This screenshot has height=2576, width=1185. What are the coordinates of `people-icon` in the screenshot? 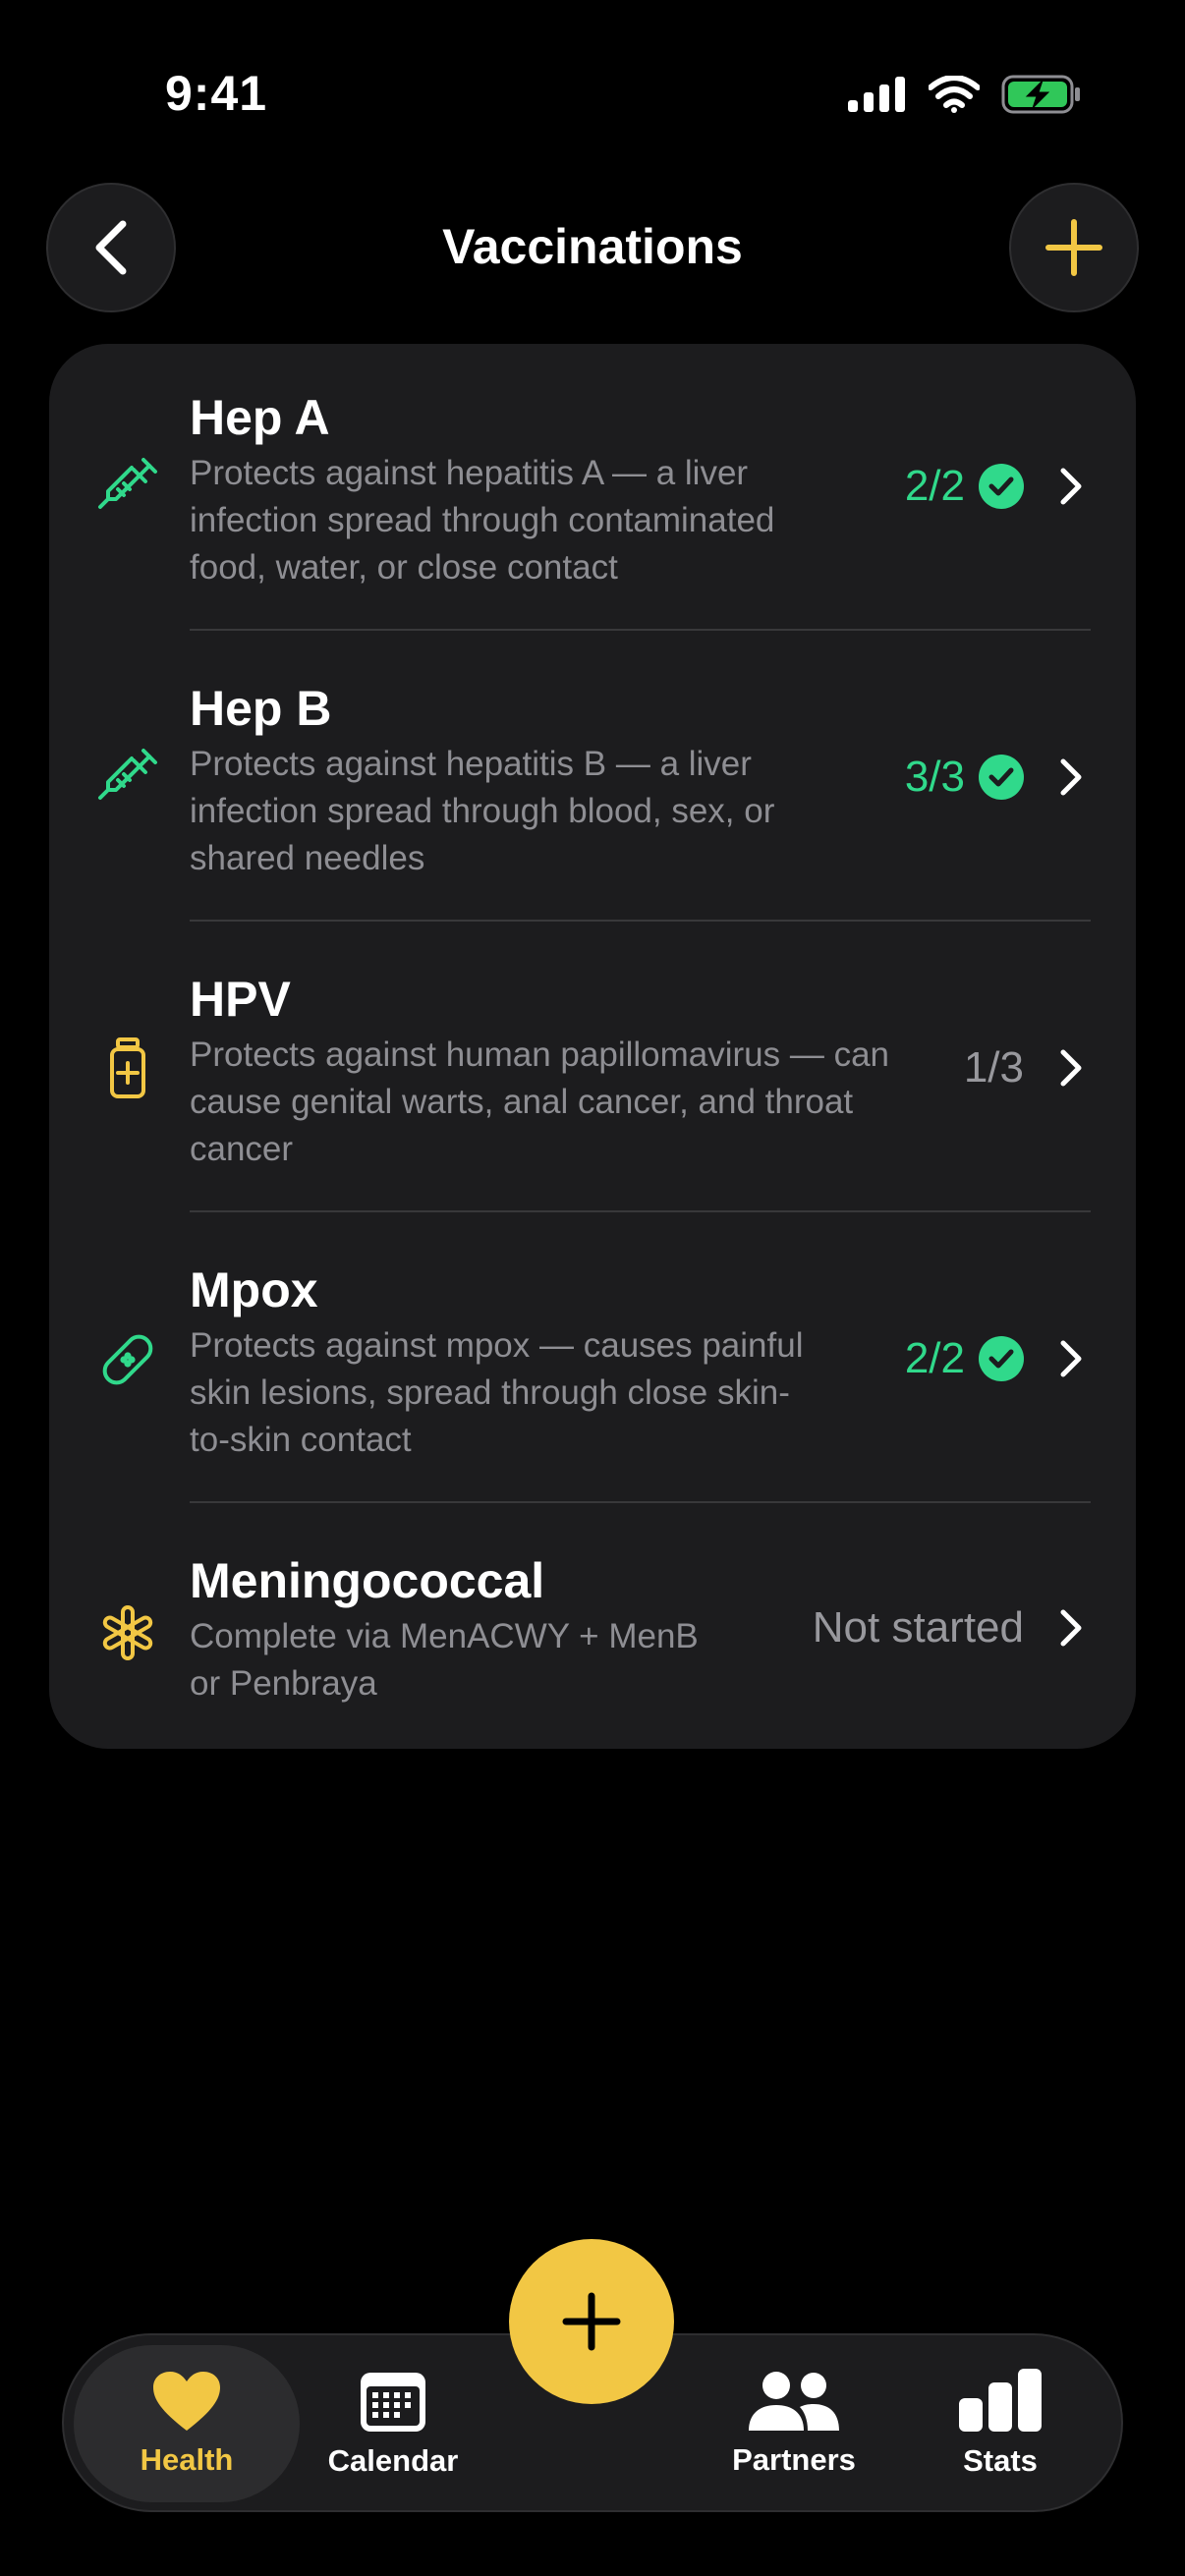 It's located at (794, 2401).